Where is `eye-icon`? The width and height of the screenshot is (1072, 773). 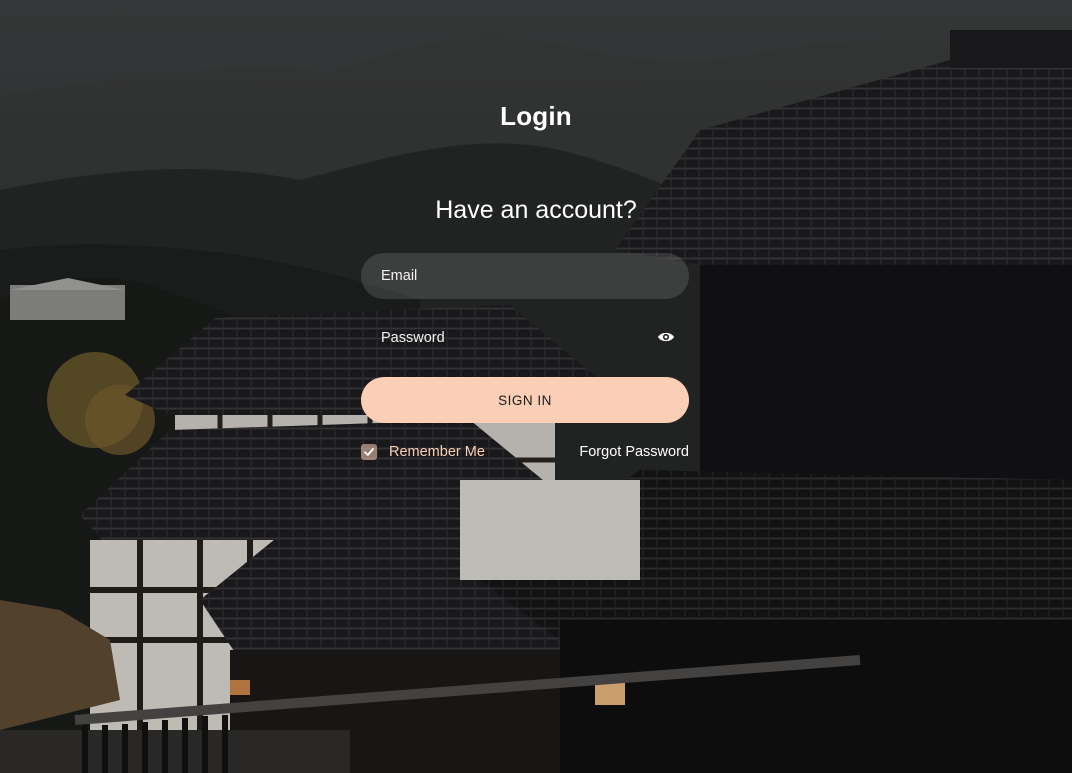 eye-icon is located at coordinates (666, 337).